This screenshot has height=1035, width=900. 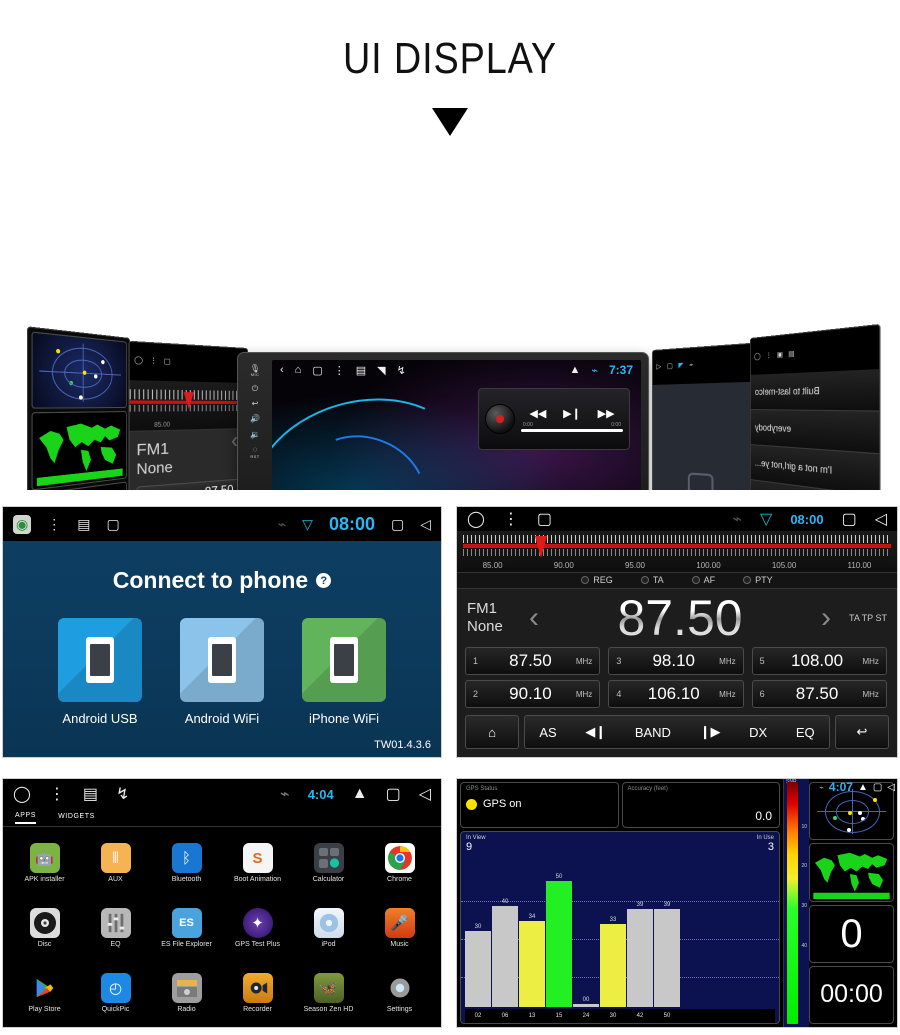 I want to click on tuning-dial: 85.00 90.00 95.00 100.00 105.00 110.00, so click(x=677, y=552).